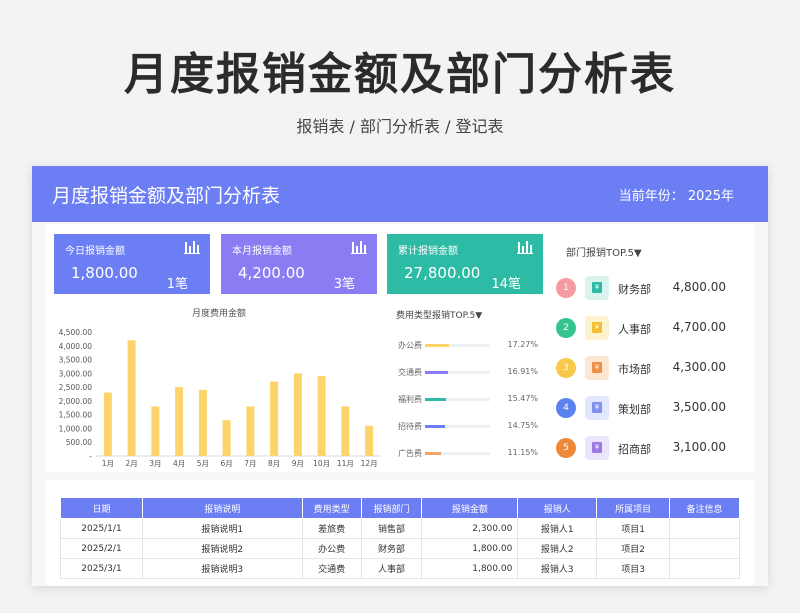 This screenshot has height=613, width=800. Describe the element at coordinates (557, 548) in the screenshot. I see `table-cell: 报销人2` at that location.